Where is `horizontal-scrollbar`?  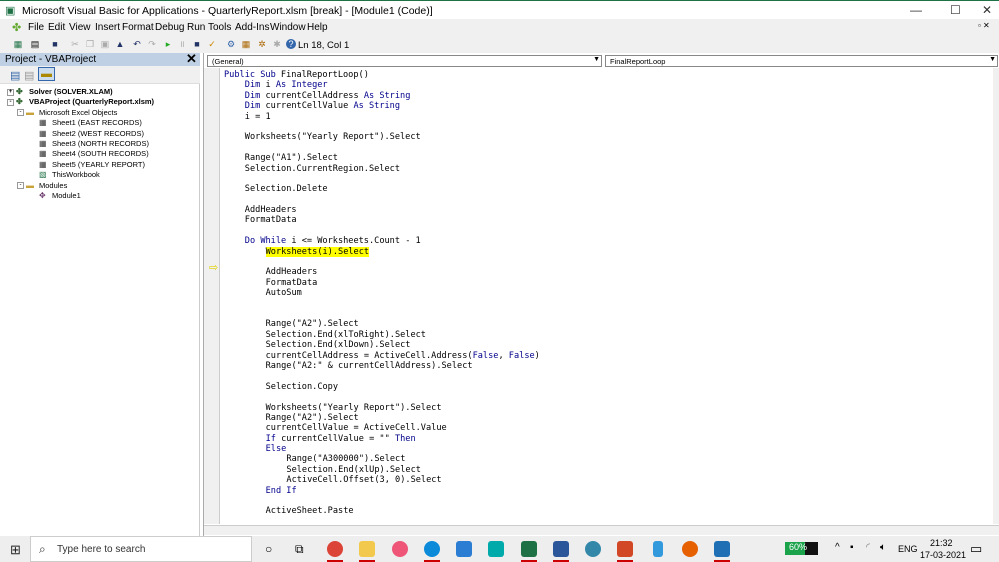
horizontal-scrollbar is located at coordinates (601, 530).